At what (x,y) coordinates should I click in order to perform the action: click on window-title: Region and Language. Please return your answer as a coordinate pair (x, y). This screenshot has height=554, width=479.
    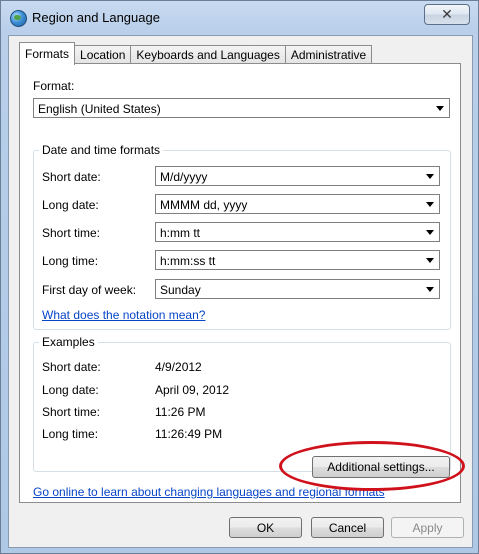
    Looking at the image, I should click on (96, 17).